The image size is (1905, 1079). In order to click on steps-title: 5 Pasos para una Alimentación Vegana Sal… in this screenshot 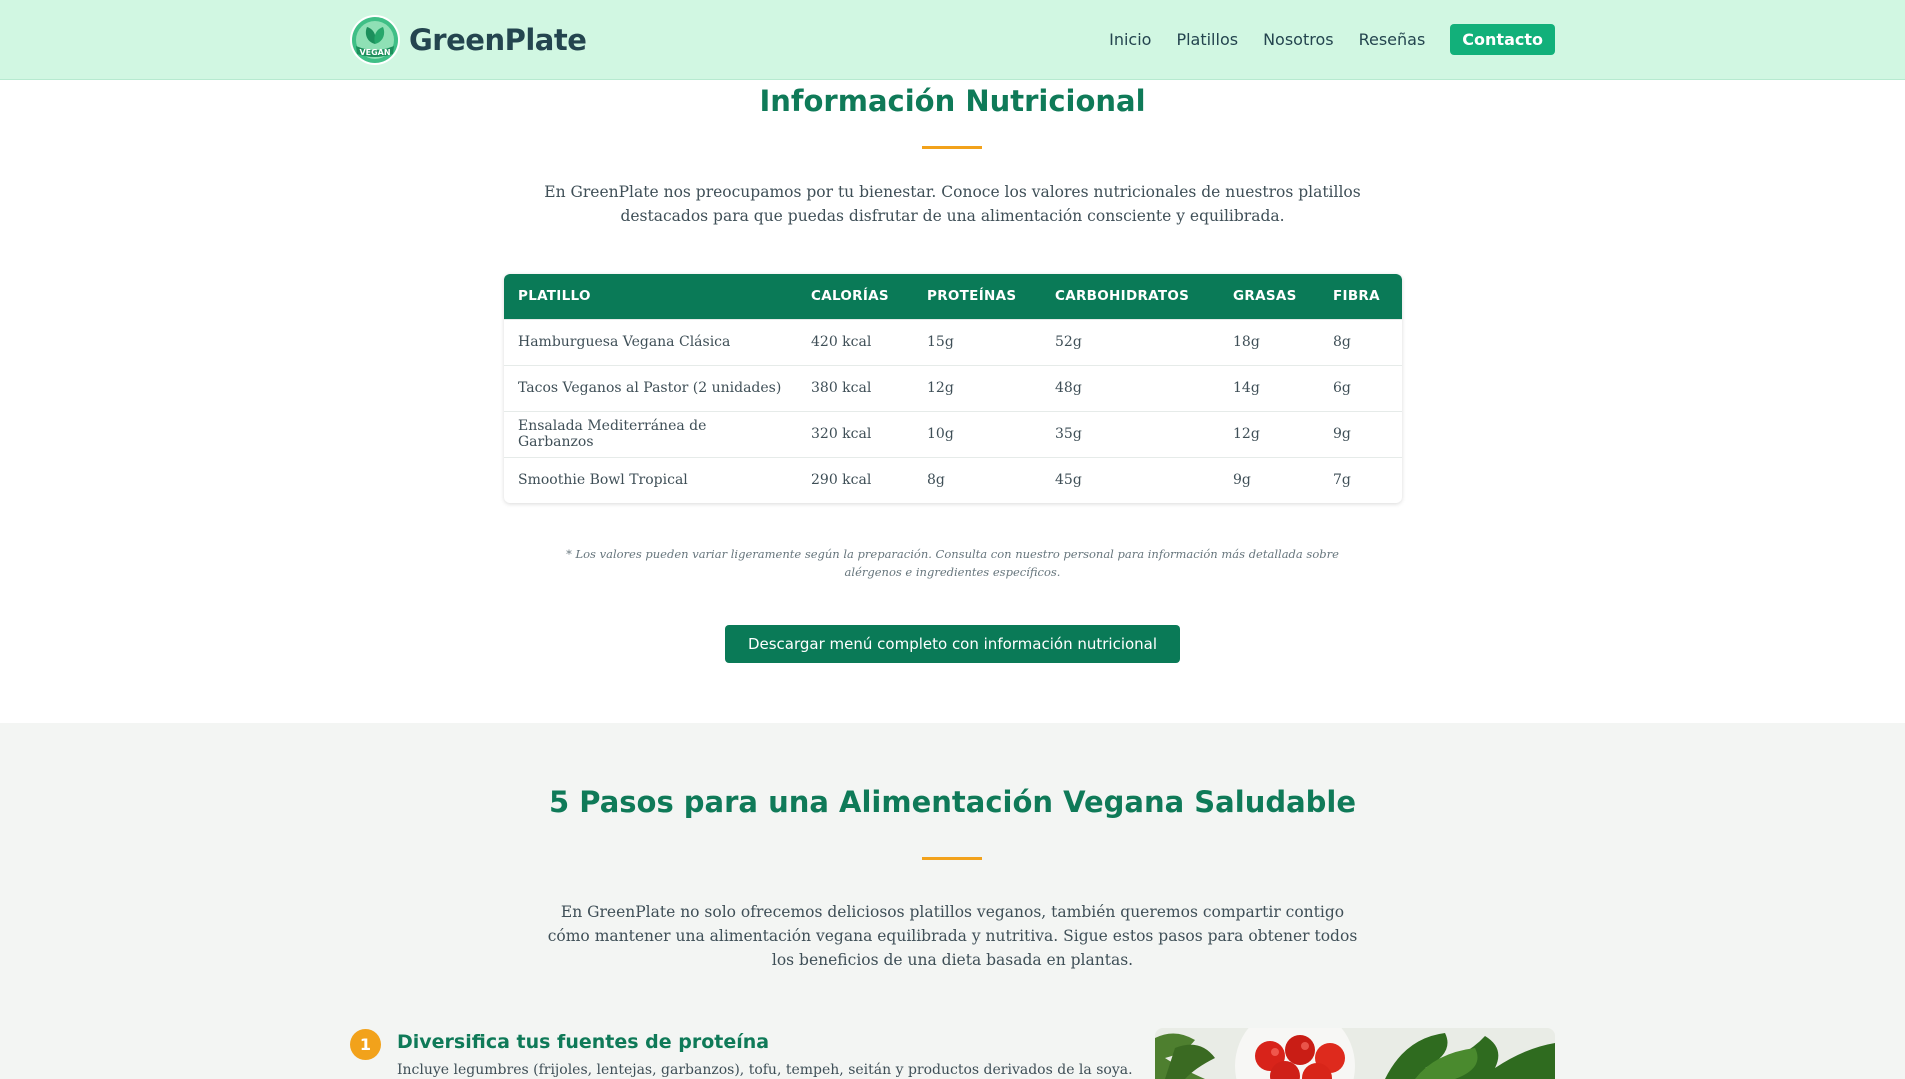, I will do `click(952, 802)`.